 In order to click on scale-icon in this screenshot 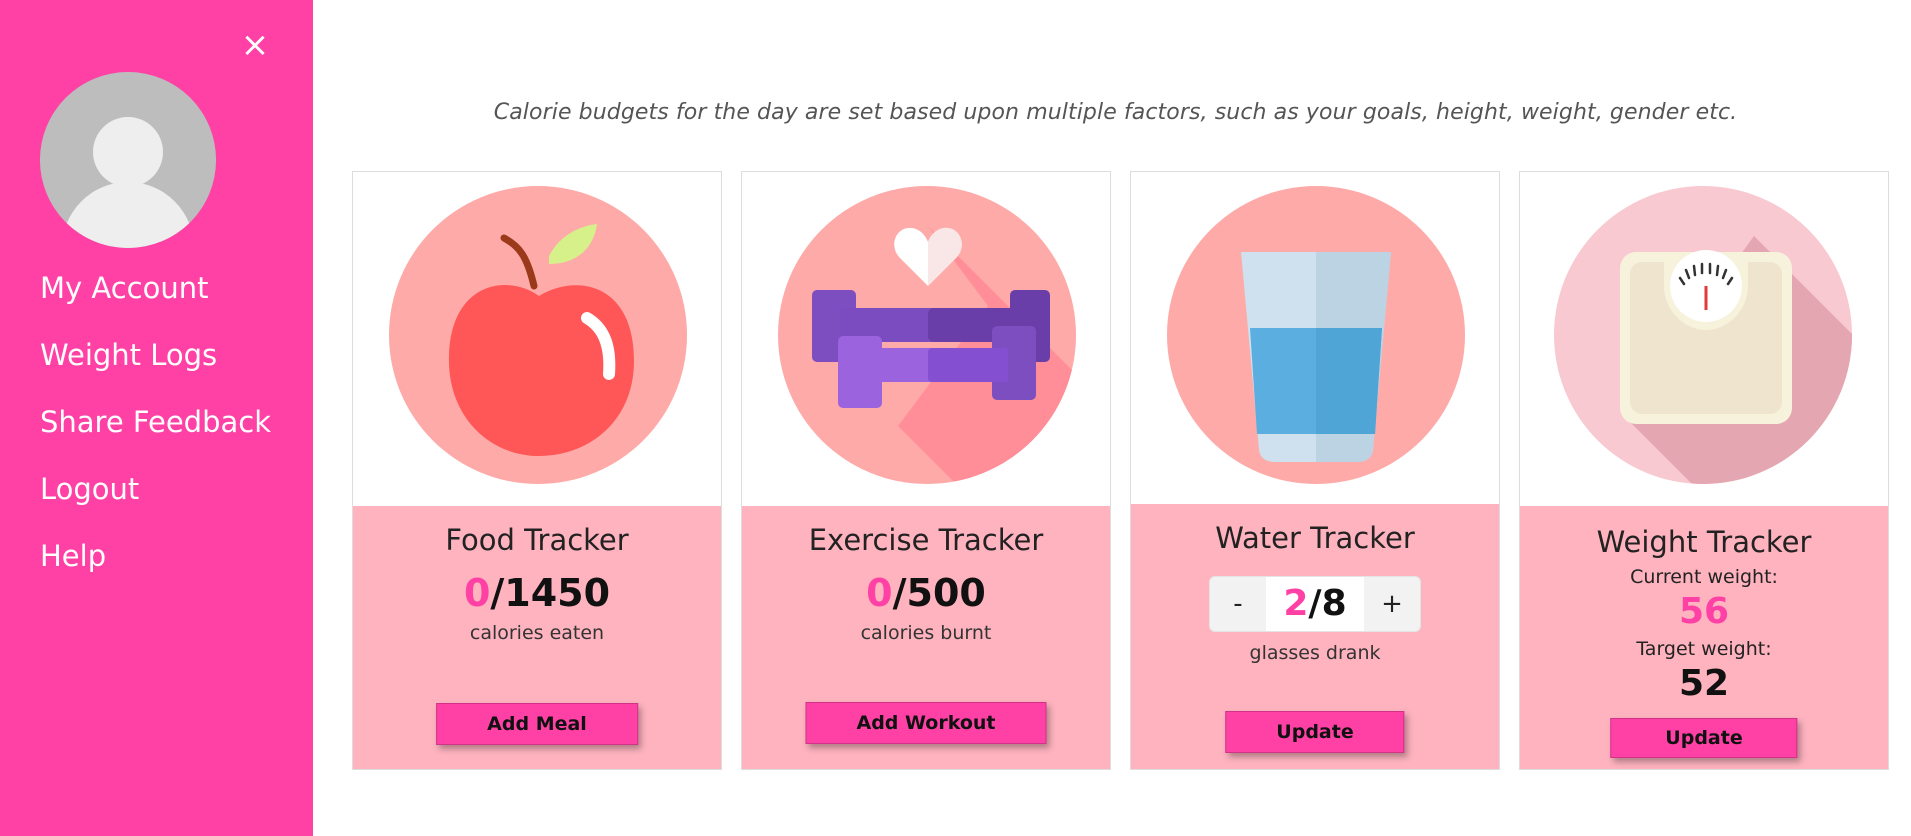, I will do `click(1703, 335)`.